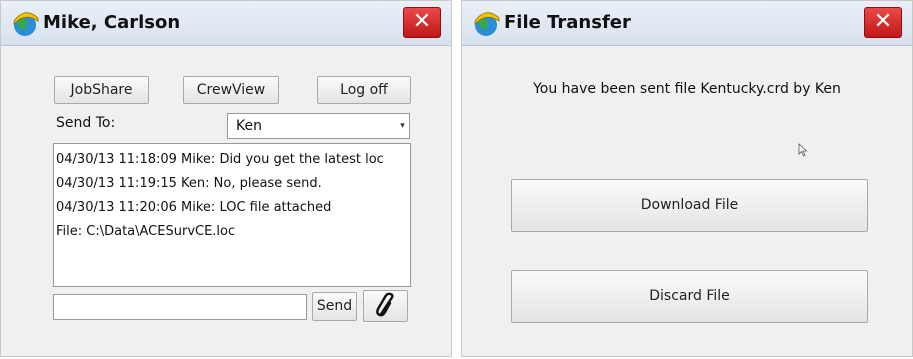 This screenshot has height=359, width=913. I want to click on window-title: File Transfer, so click(567, 22).